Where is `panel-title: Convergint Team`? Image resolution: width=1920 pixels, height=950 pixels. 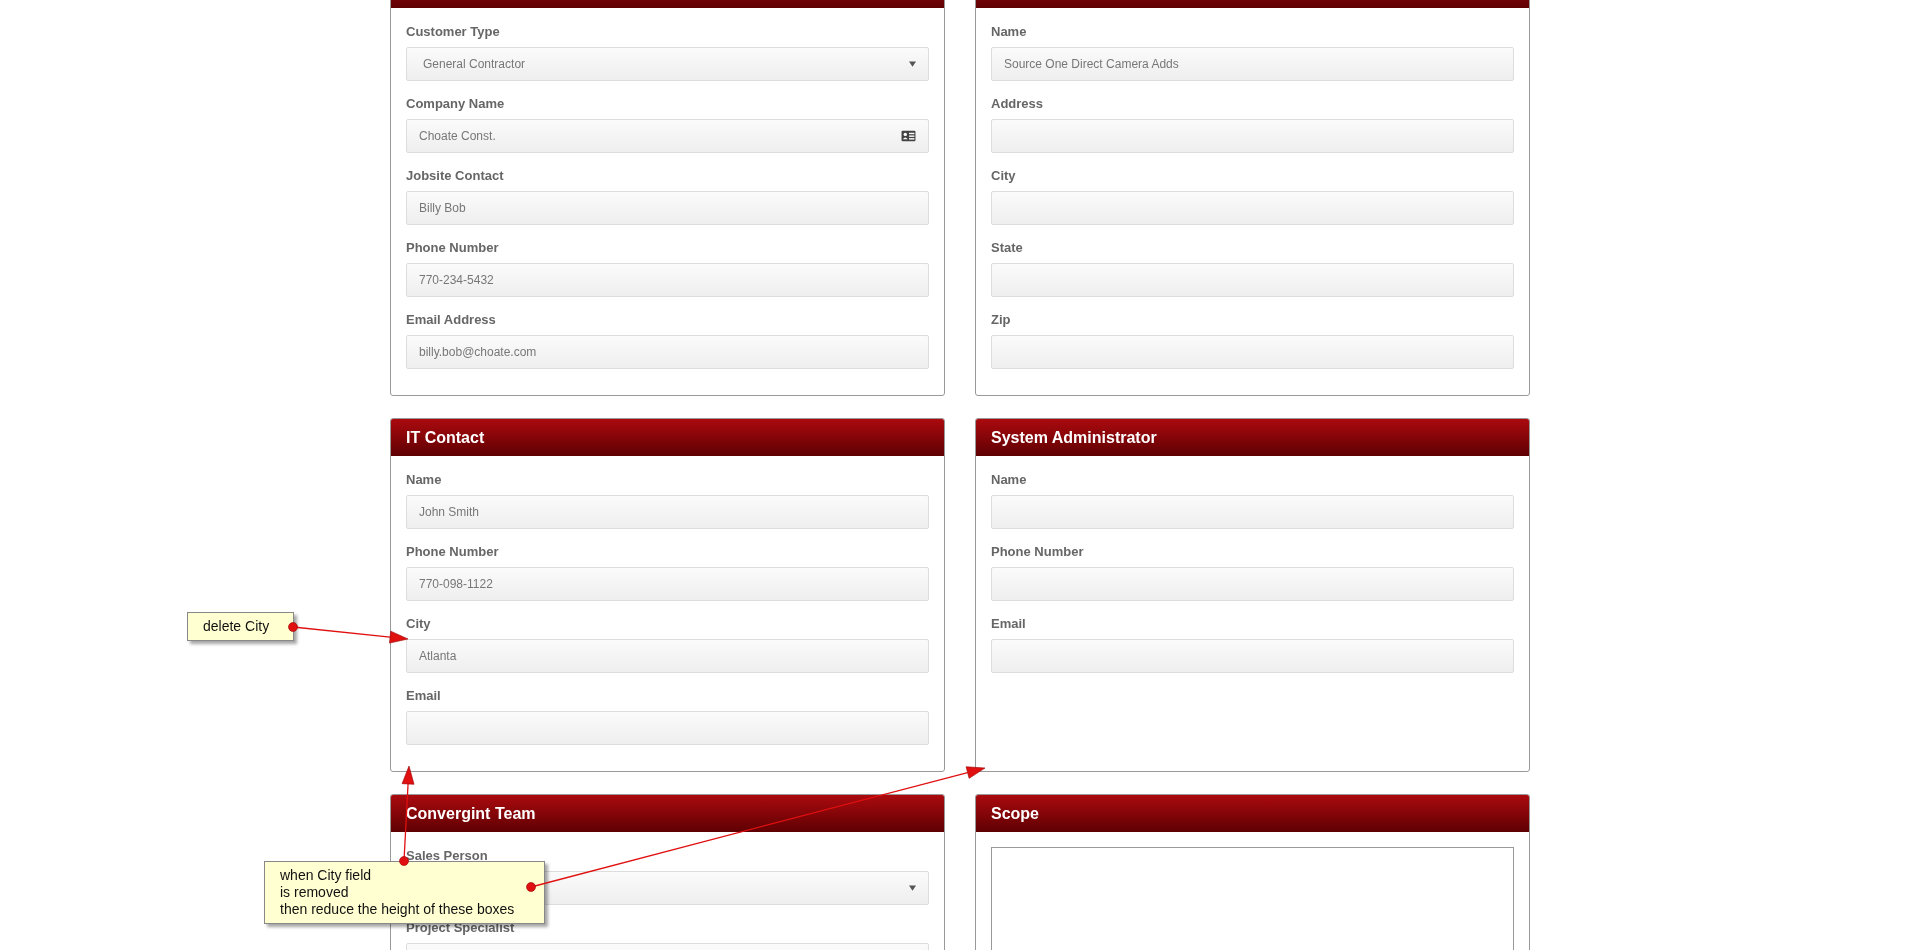
panel-title: Convergint Team is located at coordinates (471, 813).